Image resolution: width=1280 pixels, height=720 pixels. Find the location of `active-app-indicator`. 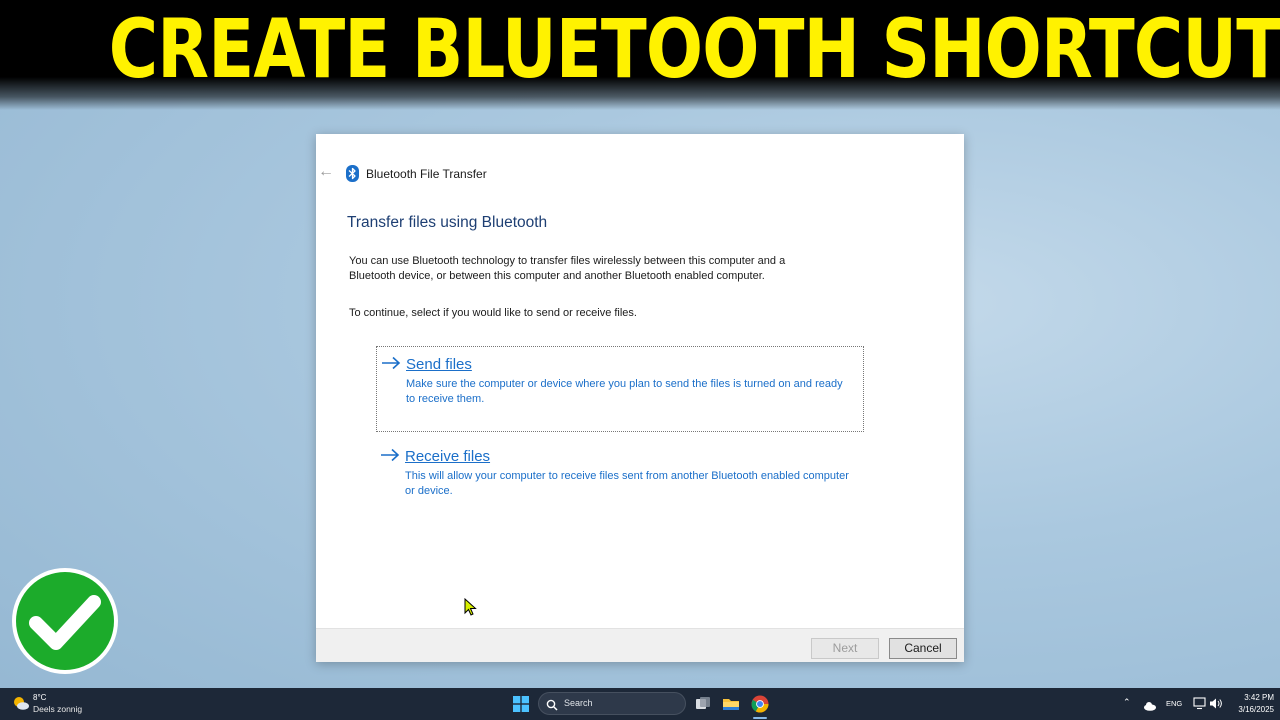

active-app-indicator is located at coordinates (760, 718).